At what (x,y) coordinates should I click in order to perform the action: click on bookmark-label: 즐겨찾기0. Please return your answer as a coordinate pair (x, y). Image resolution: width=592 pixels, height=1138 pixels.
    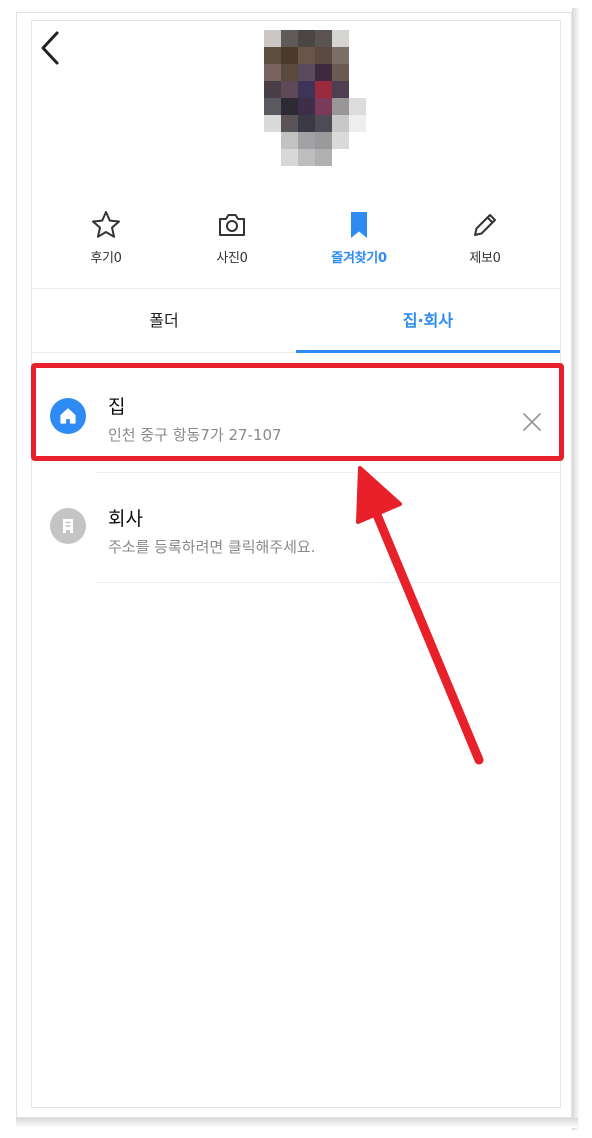
    Looking at the image, I should click on (359, 258).